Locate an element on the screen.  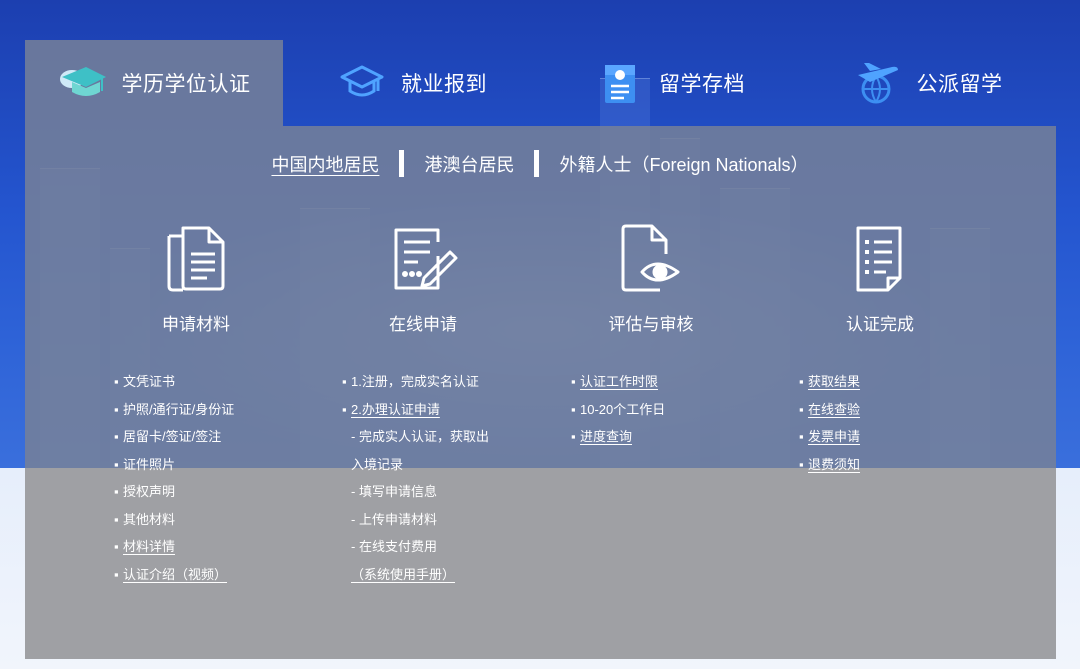
tab-employment-report: 就业报到 is located at coordinates (412, 83).